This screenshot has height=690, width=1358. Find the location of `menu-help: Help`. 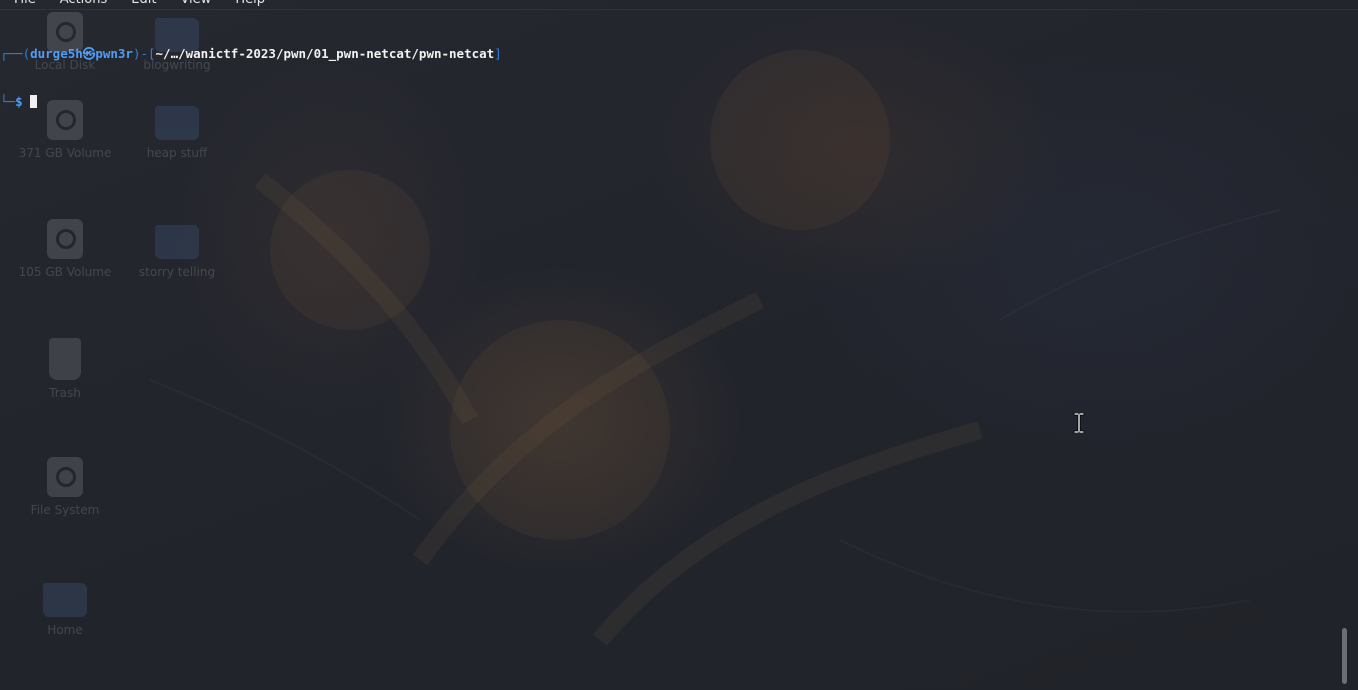

menu-help: Help is located at coordinates (248, 4).